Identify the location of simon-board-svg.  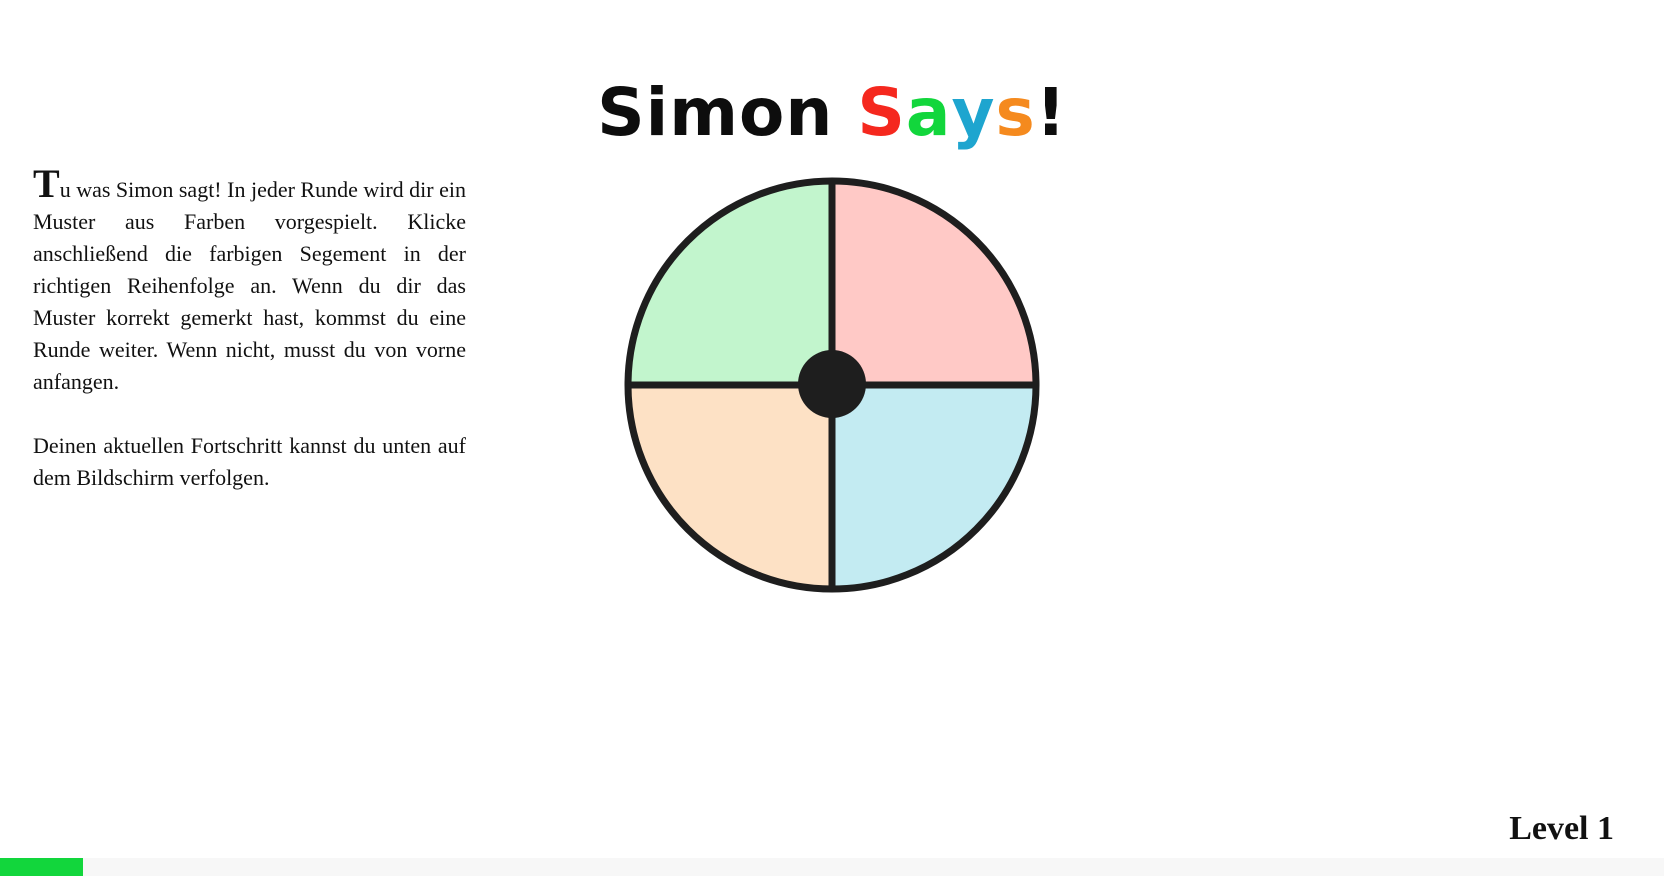
(832, 385).